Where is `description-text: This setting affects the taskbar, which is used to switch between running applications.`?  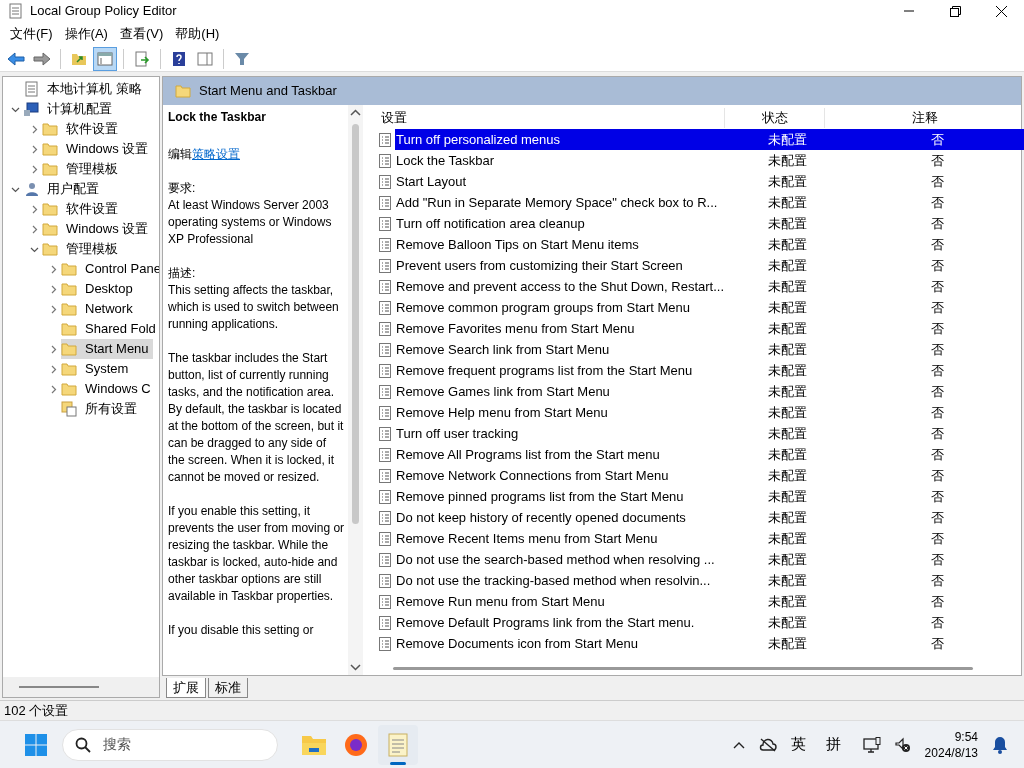
description-text: This setting affects the taskbar, which is used to switch between running applications. is located at coordinates (254, 307).